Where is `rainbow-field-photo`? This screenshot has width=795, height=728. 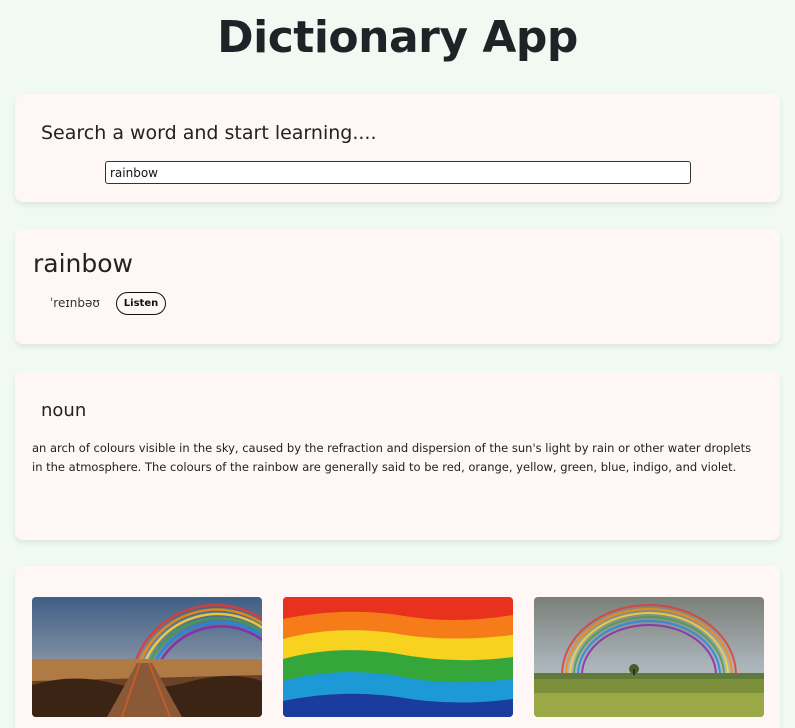 rainbow-field-photo is located at coordinates (649, 657).